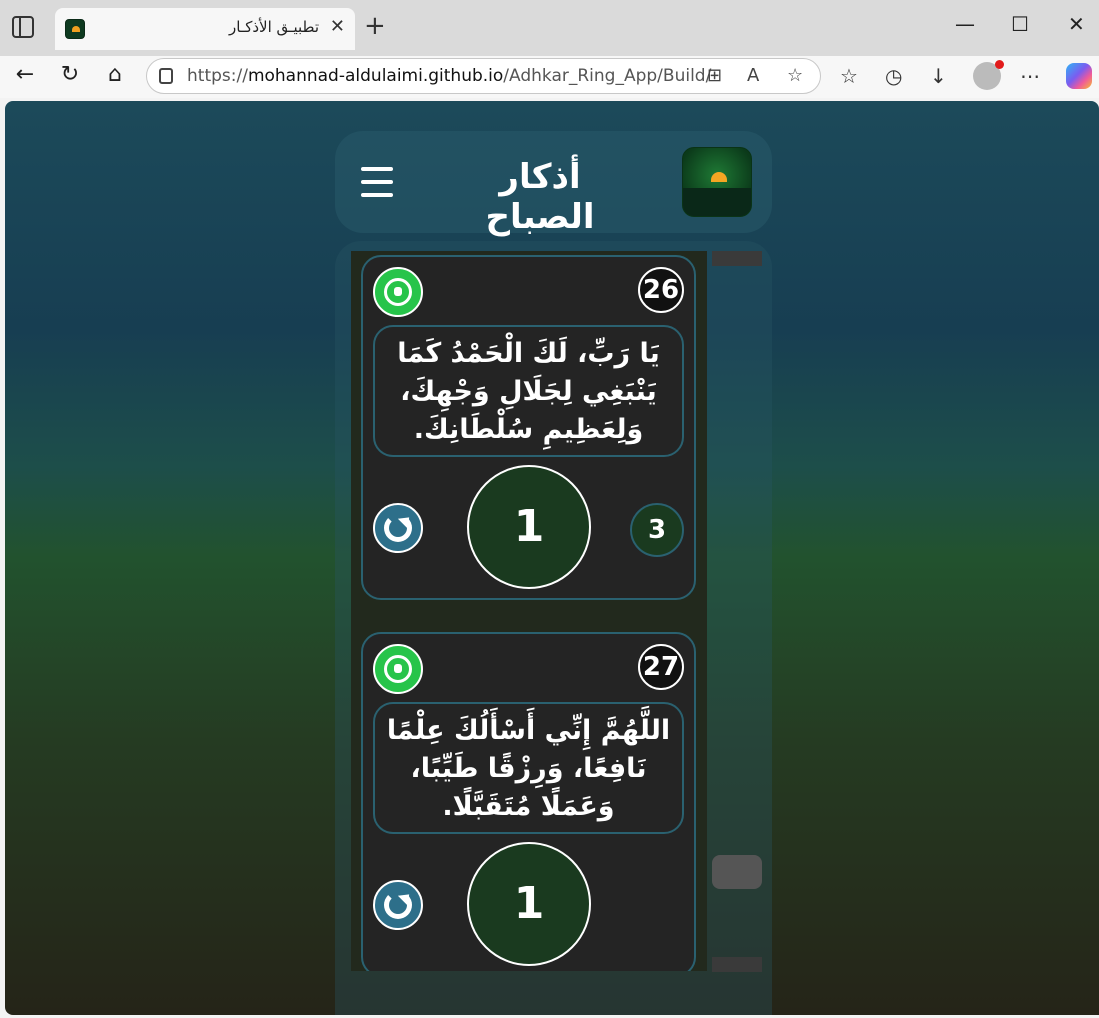 The image size is (1099, 1018). I want to click on app-header: أذكار الصباح, so click(553, 184).